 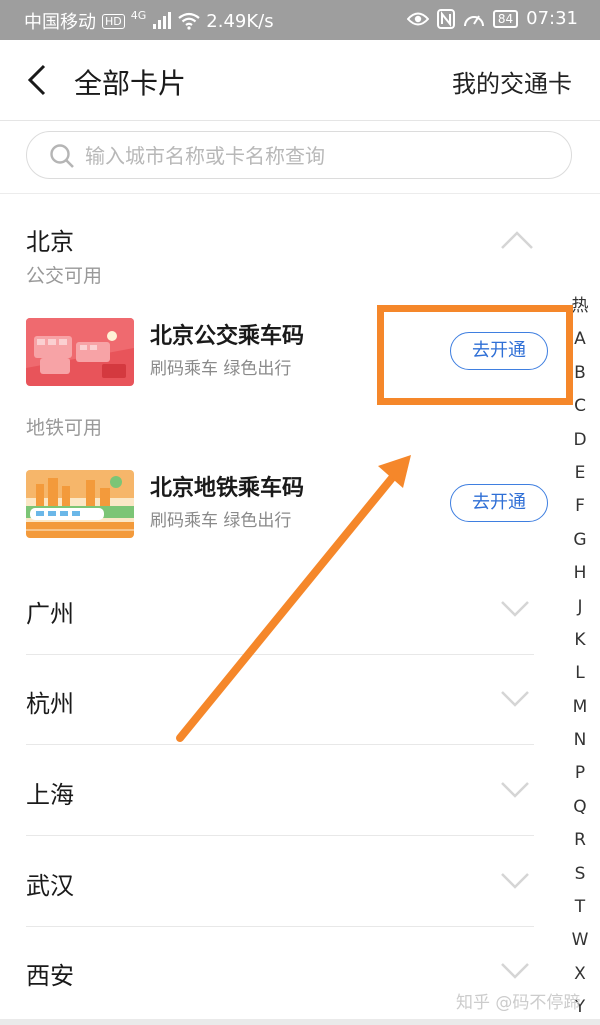 What do you see at coordinates (580, 907) in the screenshot?
I see `index-letter: T` at bounding box center [580, 907].